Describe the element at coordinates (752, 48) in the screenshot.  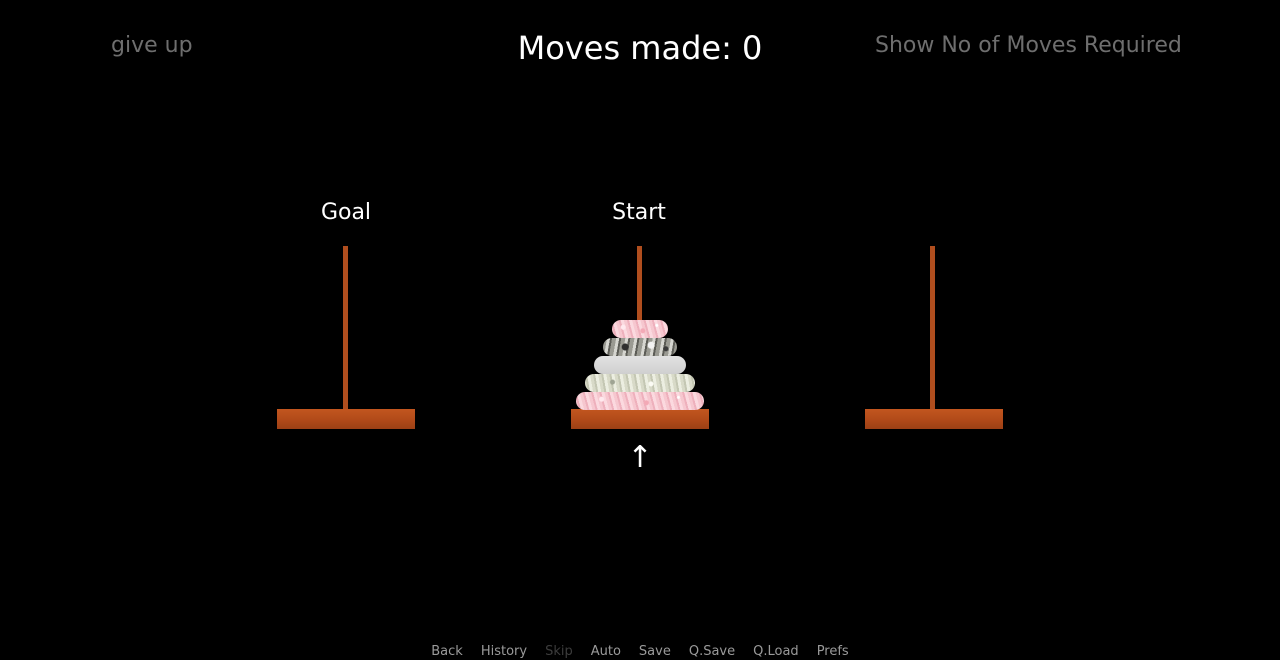
I see `moves-made-value: 0` at that location.